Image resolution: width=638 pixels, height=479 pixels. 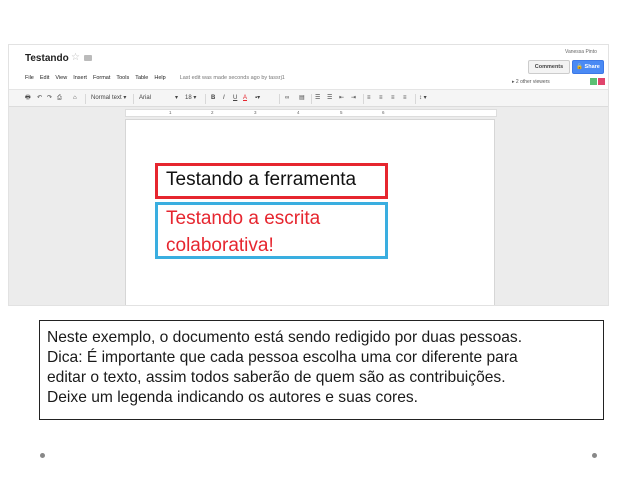 I want to click on document-title: Testando, so click(x=47, y=58).